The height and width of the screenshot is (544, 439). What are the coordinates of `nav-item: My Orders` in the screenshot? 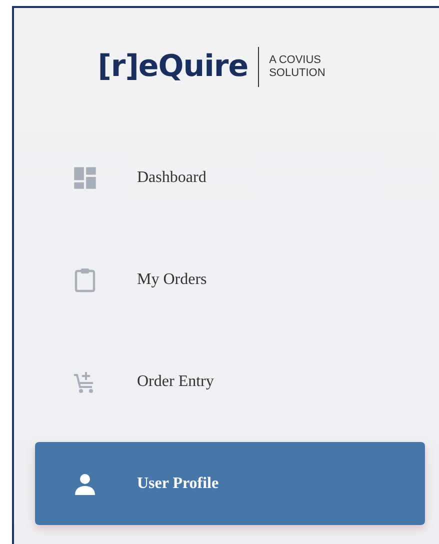 It's located at (230, 279).